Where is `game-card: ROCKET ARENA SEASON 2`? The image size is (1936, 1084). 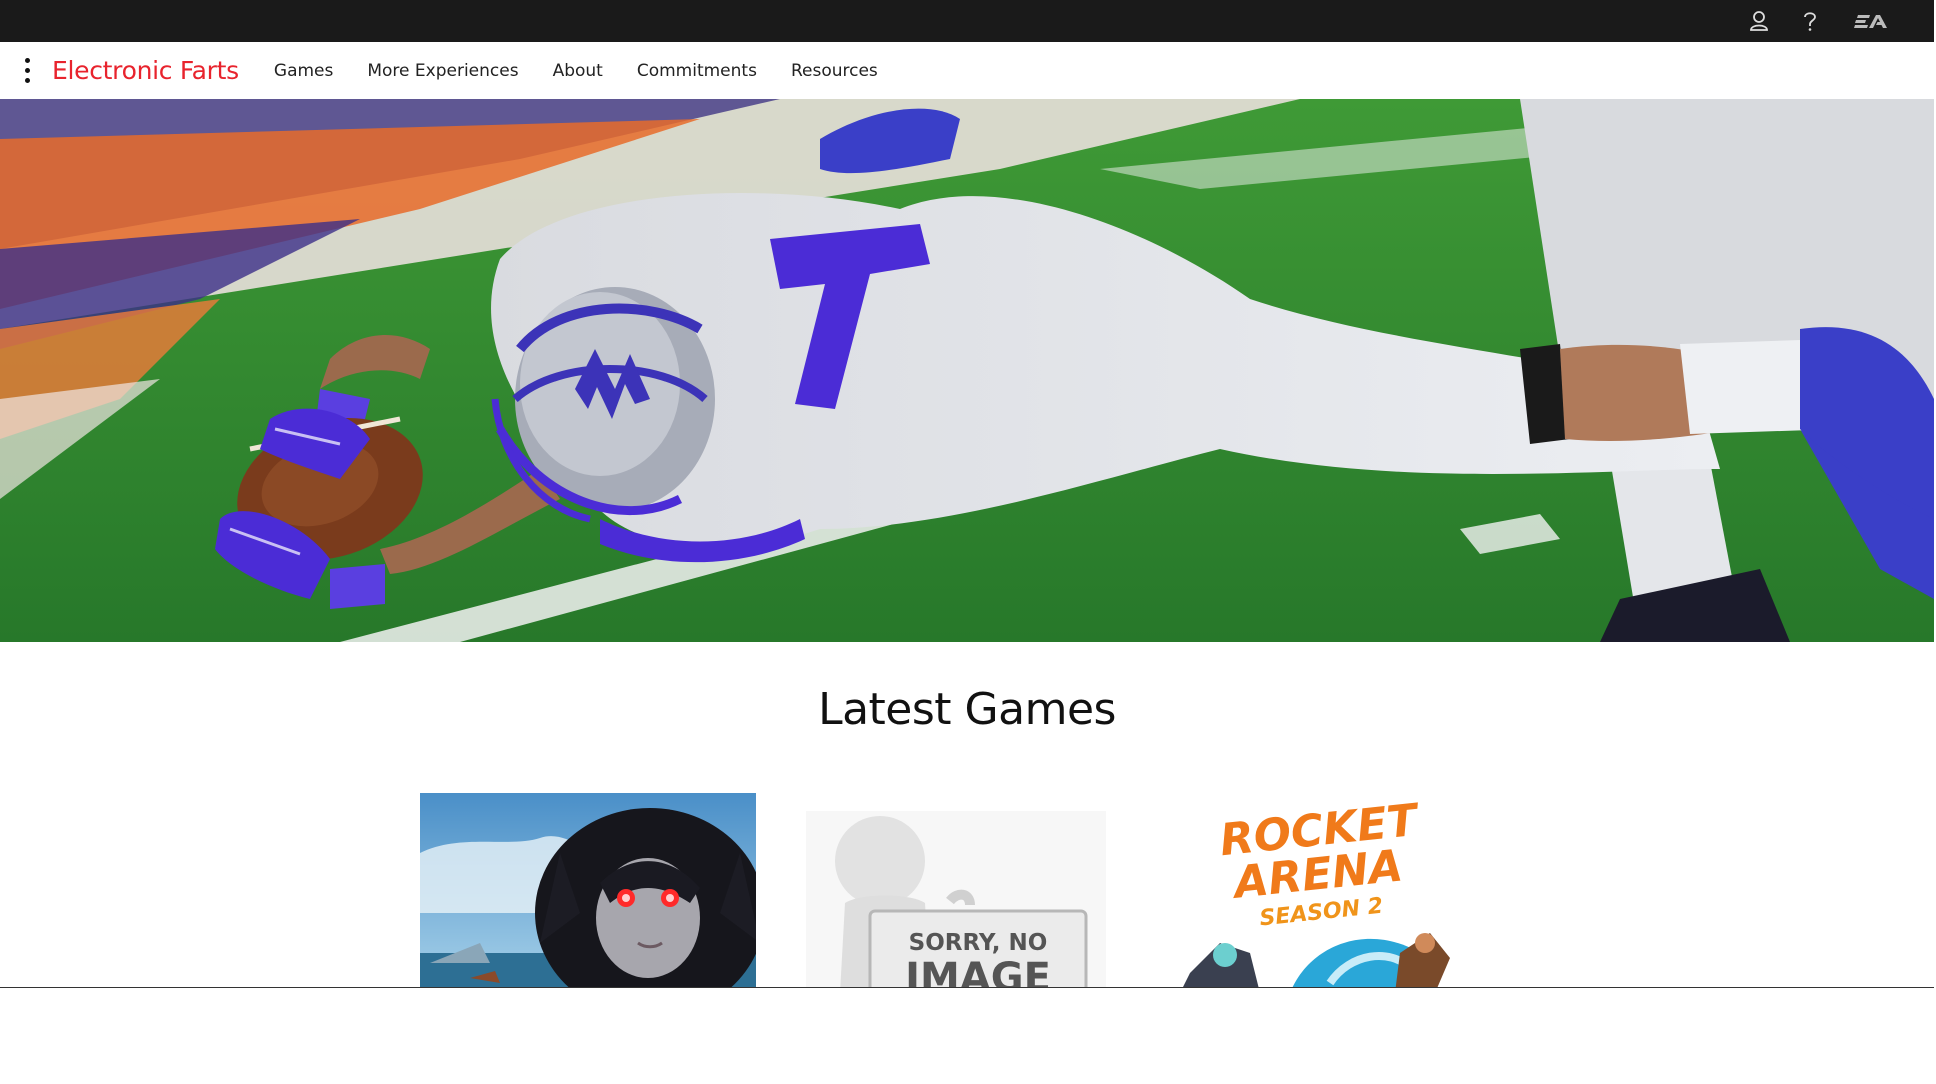 game-card: ROCKET ARENA SEASON 2 is located at coordinates (1348, 890).